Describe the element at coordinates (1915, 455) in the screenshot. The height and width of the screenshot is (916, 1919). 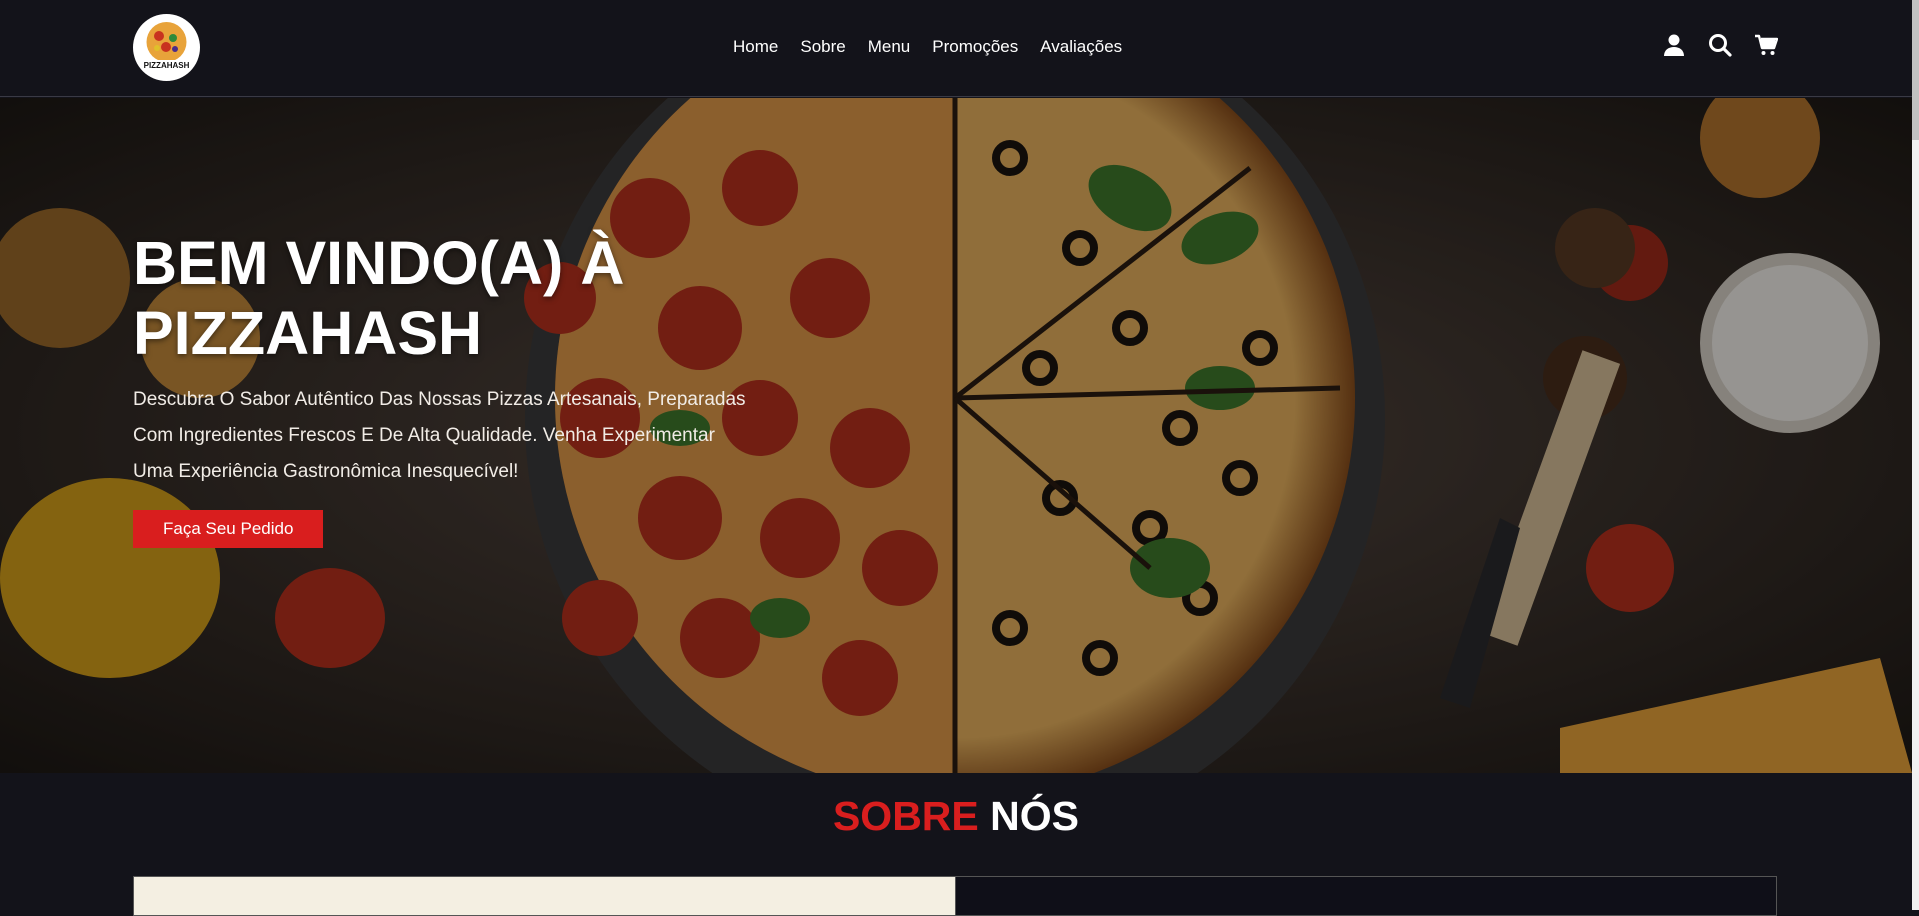
I see `page-scrollbar` at that location.